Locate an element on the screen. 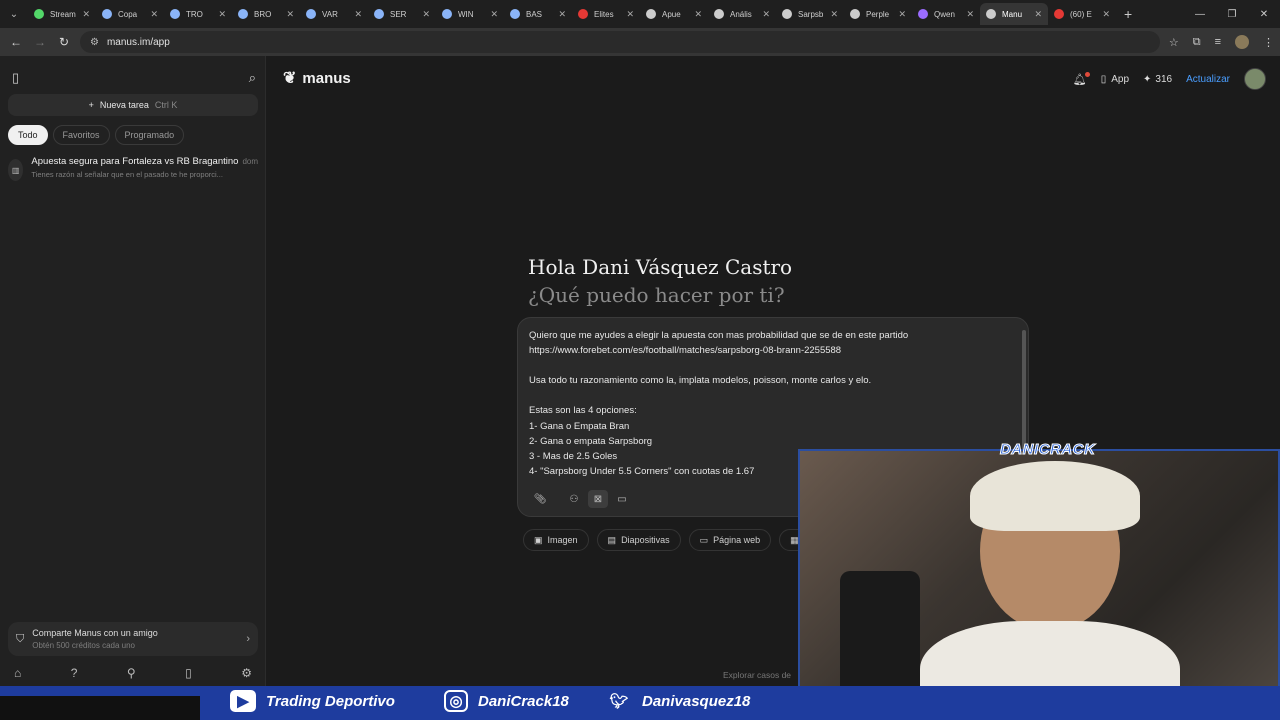 The height and width of the screenshot is (720, 1280). new-tab-button: + is located at coordinates (1128, 14).